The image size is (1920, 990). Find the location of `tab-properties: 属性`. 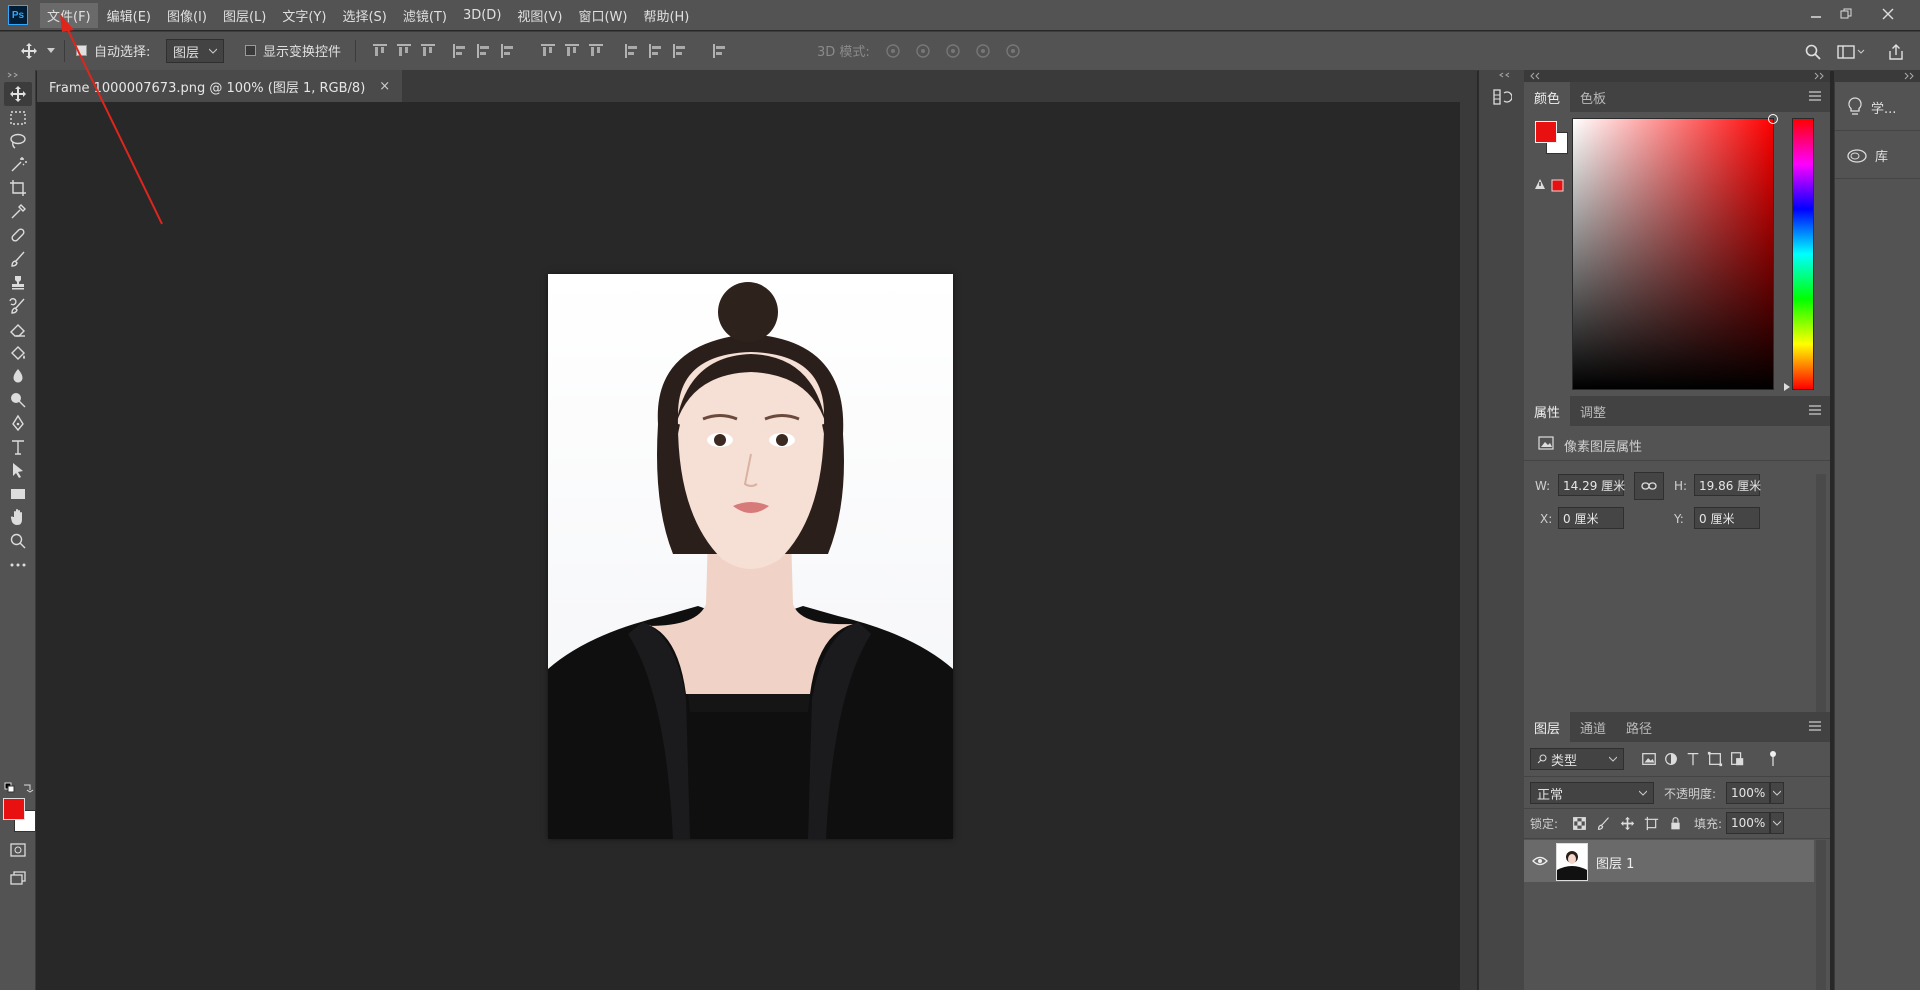

tab-properties: 属性 is located at coordinates (1547, 411).